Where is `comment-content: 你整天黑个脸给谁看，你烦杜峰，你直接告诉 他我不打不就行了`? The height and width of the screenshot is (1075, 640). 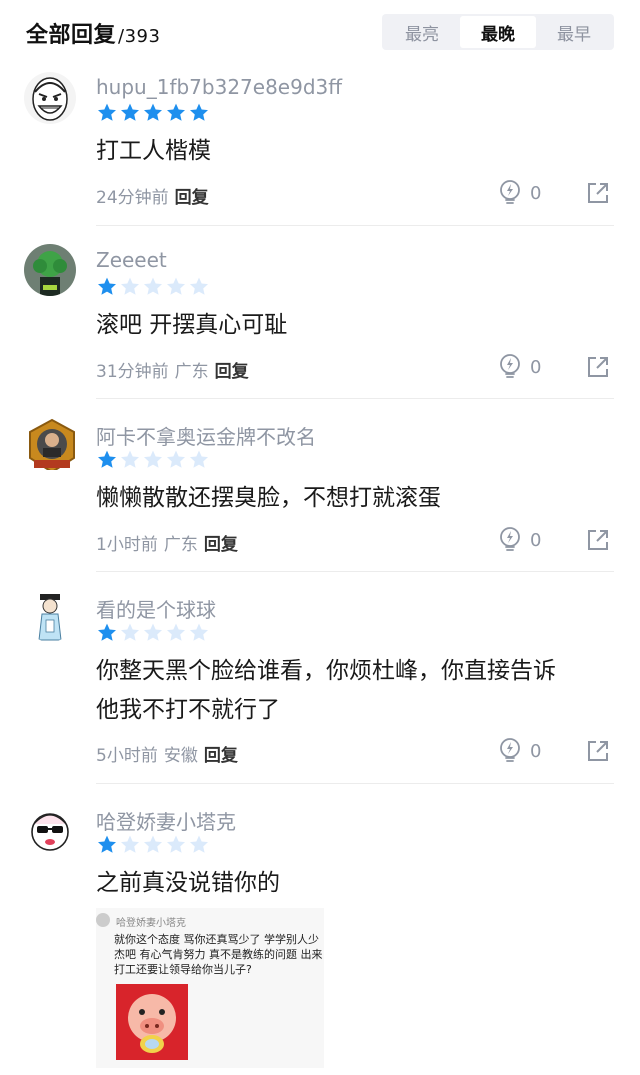 comment-content: 你整天黑个脸给谁看，你烦杜峰，你直接告诉 他我不打不就行了 is located at coordinates (356, 691).